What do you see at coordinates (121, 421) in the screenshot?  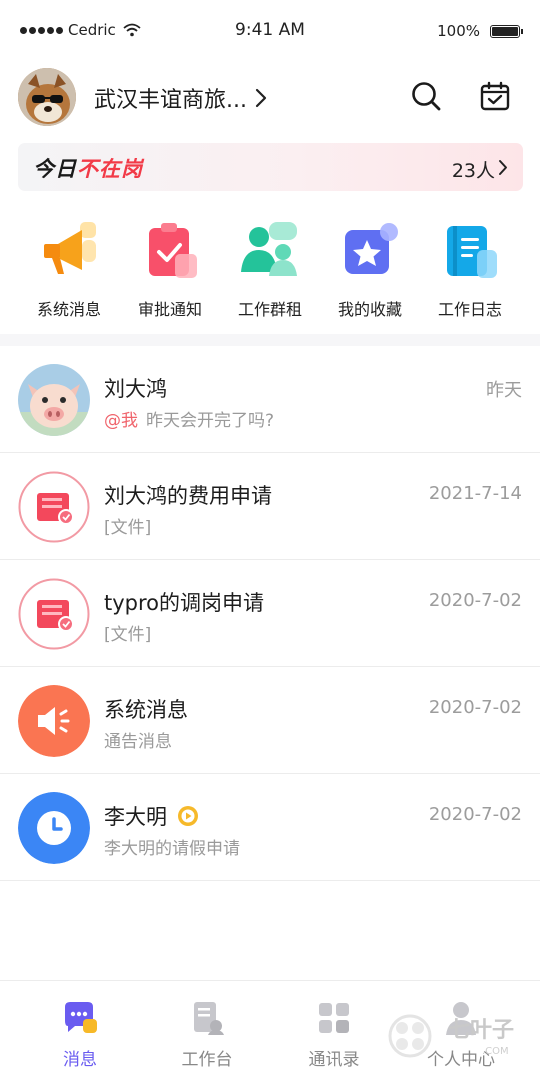 I see `mention-tag: @我` at bounding box center [121, 421].